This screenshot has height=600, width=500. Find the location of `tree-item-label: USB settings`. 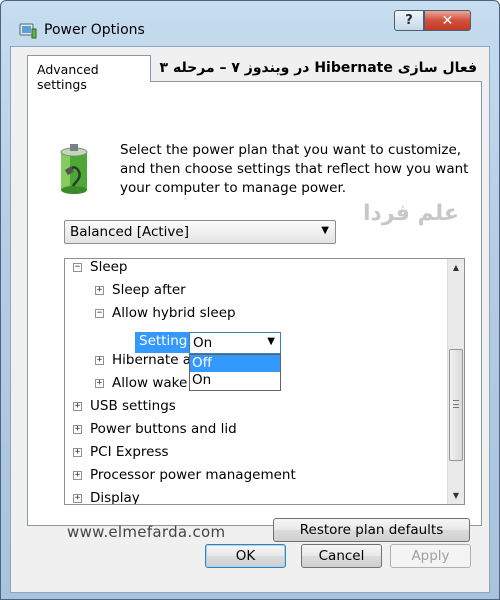

tree-item-label: USB settings is located at coordinates (133, 406).